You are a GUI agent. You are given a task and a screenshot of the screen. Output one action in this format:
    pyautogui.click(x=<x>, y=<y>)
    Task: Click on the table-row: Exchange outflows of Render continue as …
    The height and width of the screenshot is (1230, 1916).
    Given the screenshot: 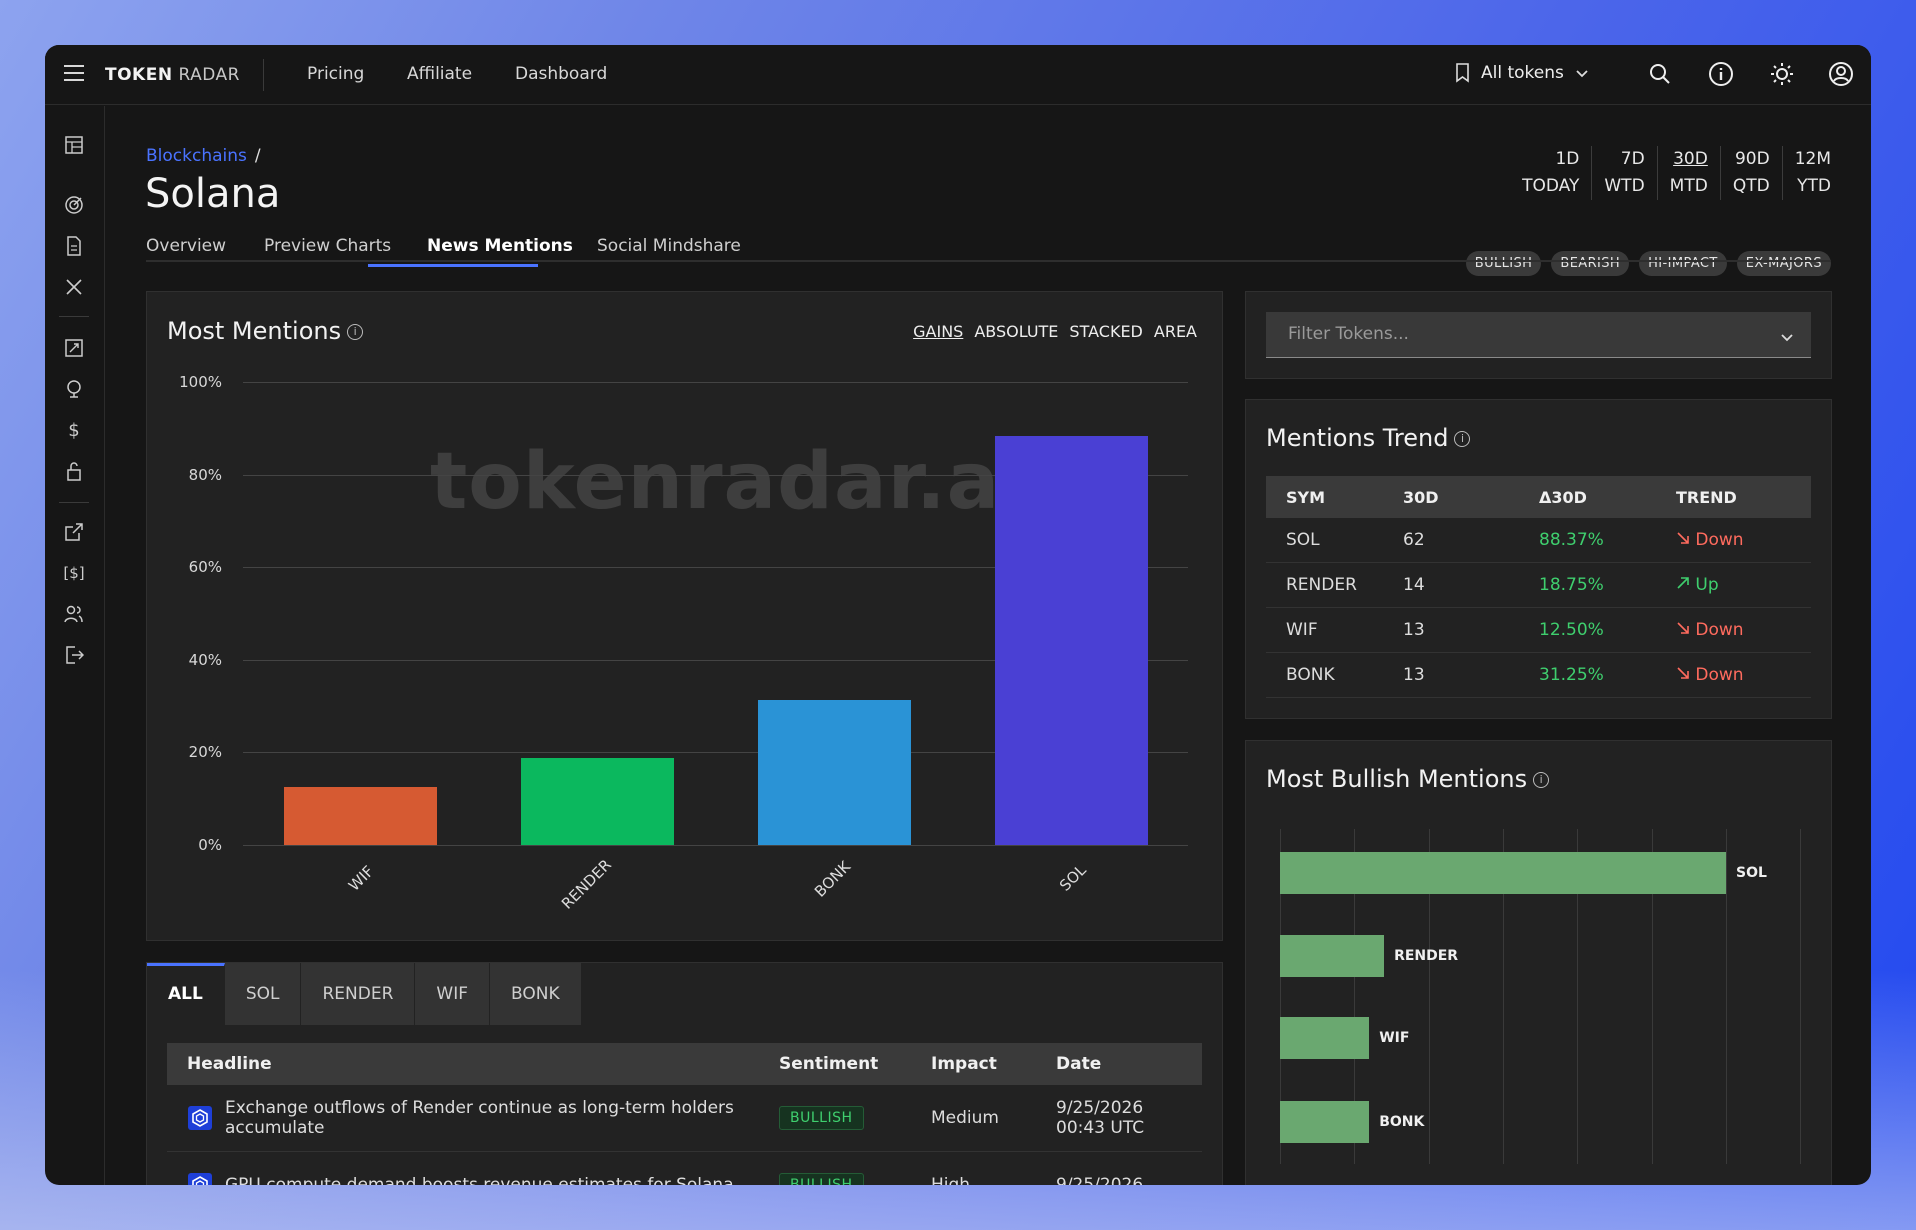 What is the action you would take?
    pyautogui.click(x=684, y=1118)
    